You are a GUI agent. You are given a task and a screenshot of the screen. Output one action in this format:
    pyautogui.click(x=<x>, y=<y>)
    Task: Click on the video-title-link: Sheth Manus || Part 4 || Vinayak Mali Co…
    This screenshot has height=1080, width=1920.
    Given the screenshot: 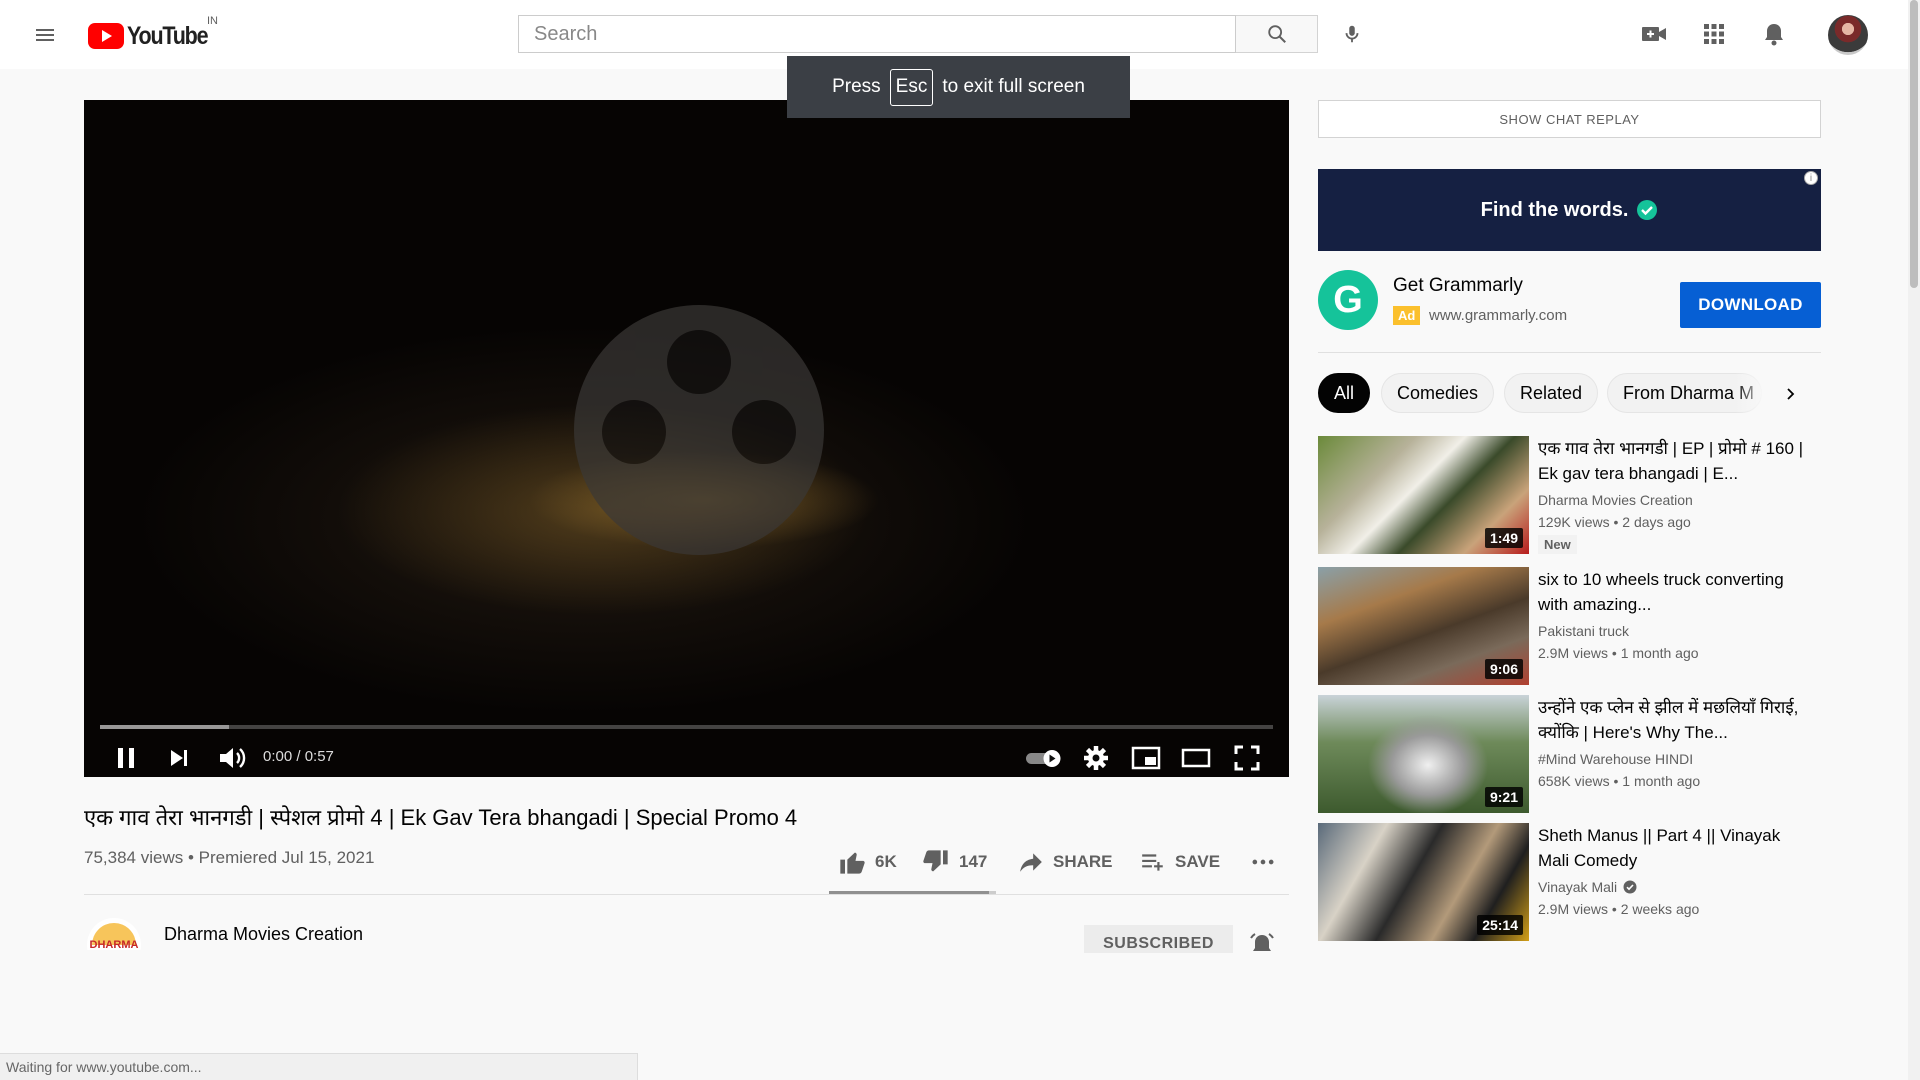 What is the action you would take?
    pyautogui.click(x=1673, y=848)
    